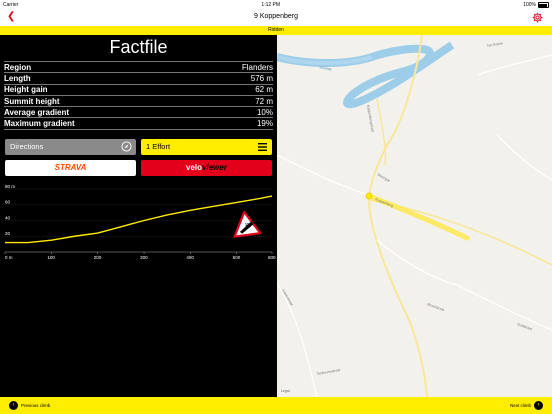 This screenshot has width=552, height=414. What do you see at coordinates (138, 111) in the screenshot?
I see `fact-row-average-gradient: Average gradient 10%` at bounding box center [138, 111].